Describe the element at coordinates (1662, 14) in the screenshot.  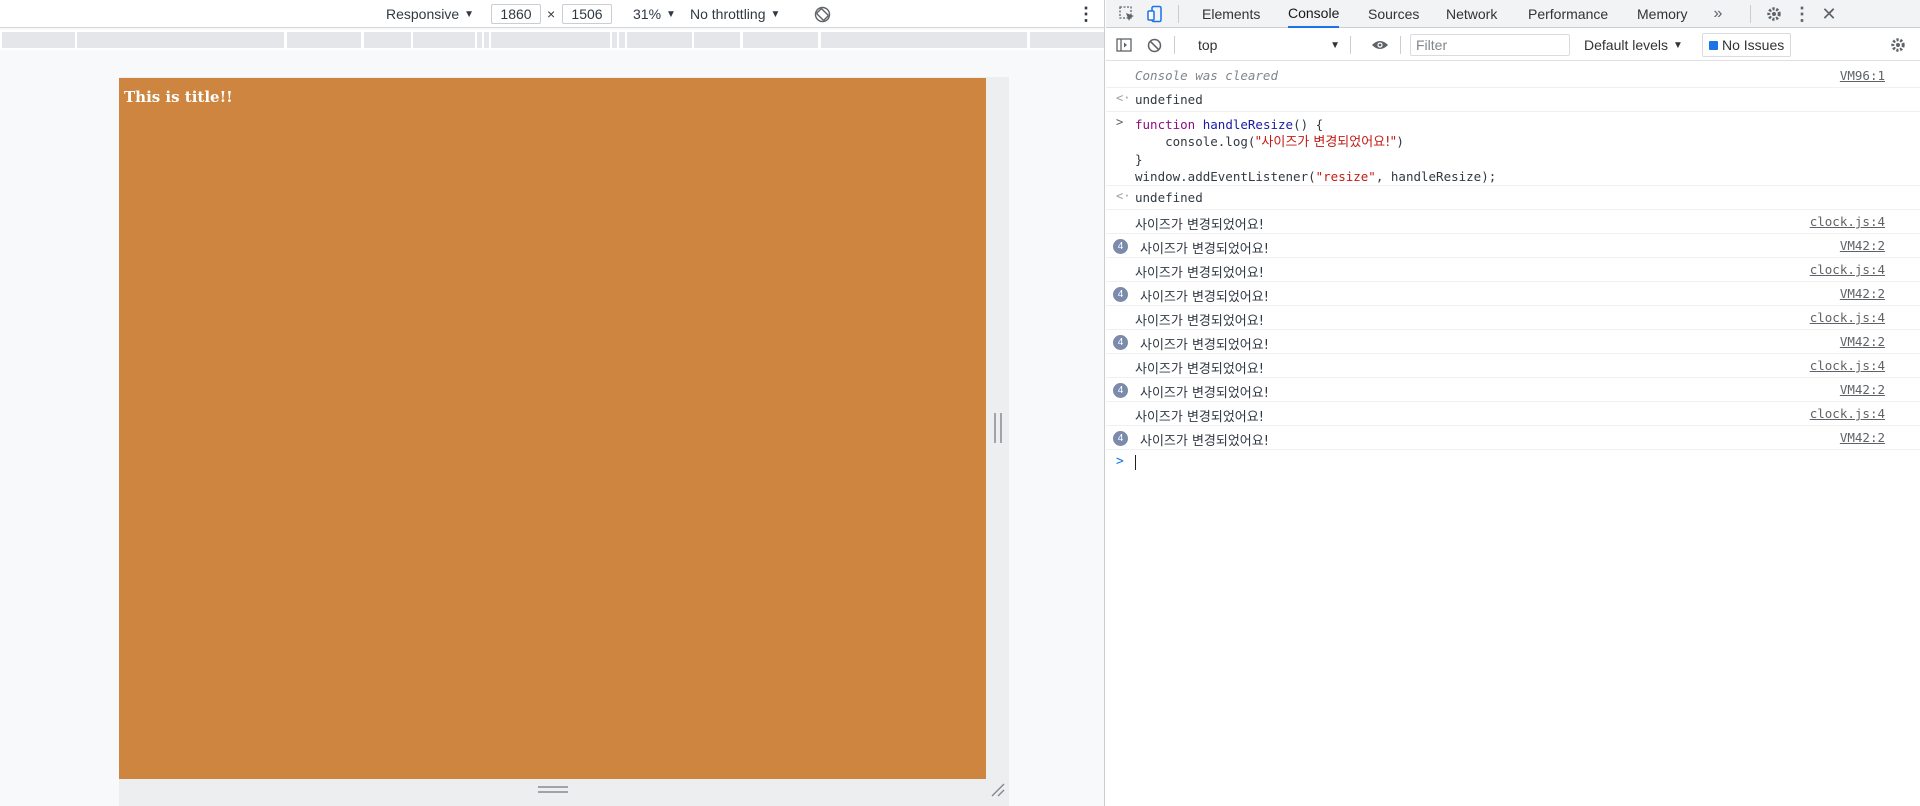
I see `tab-memory: Memory` at that location.